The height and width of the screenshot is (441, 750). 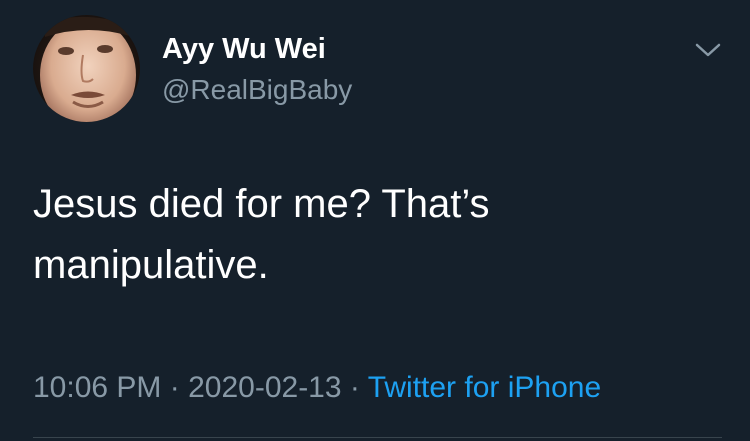 I want to click on tweet-date: 2020-02-13, so click(x=264, y=387).